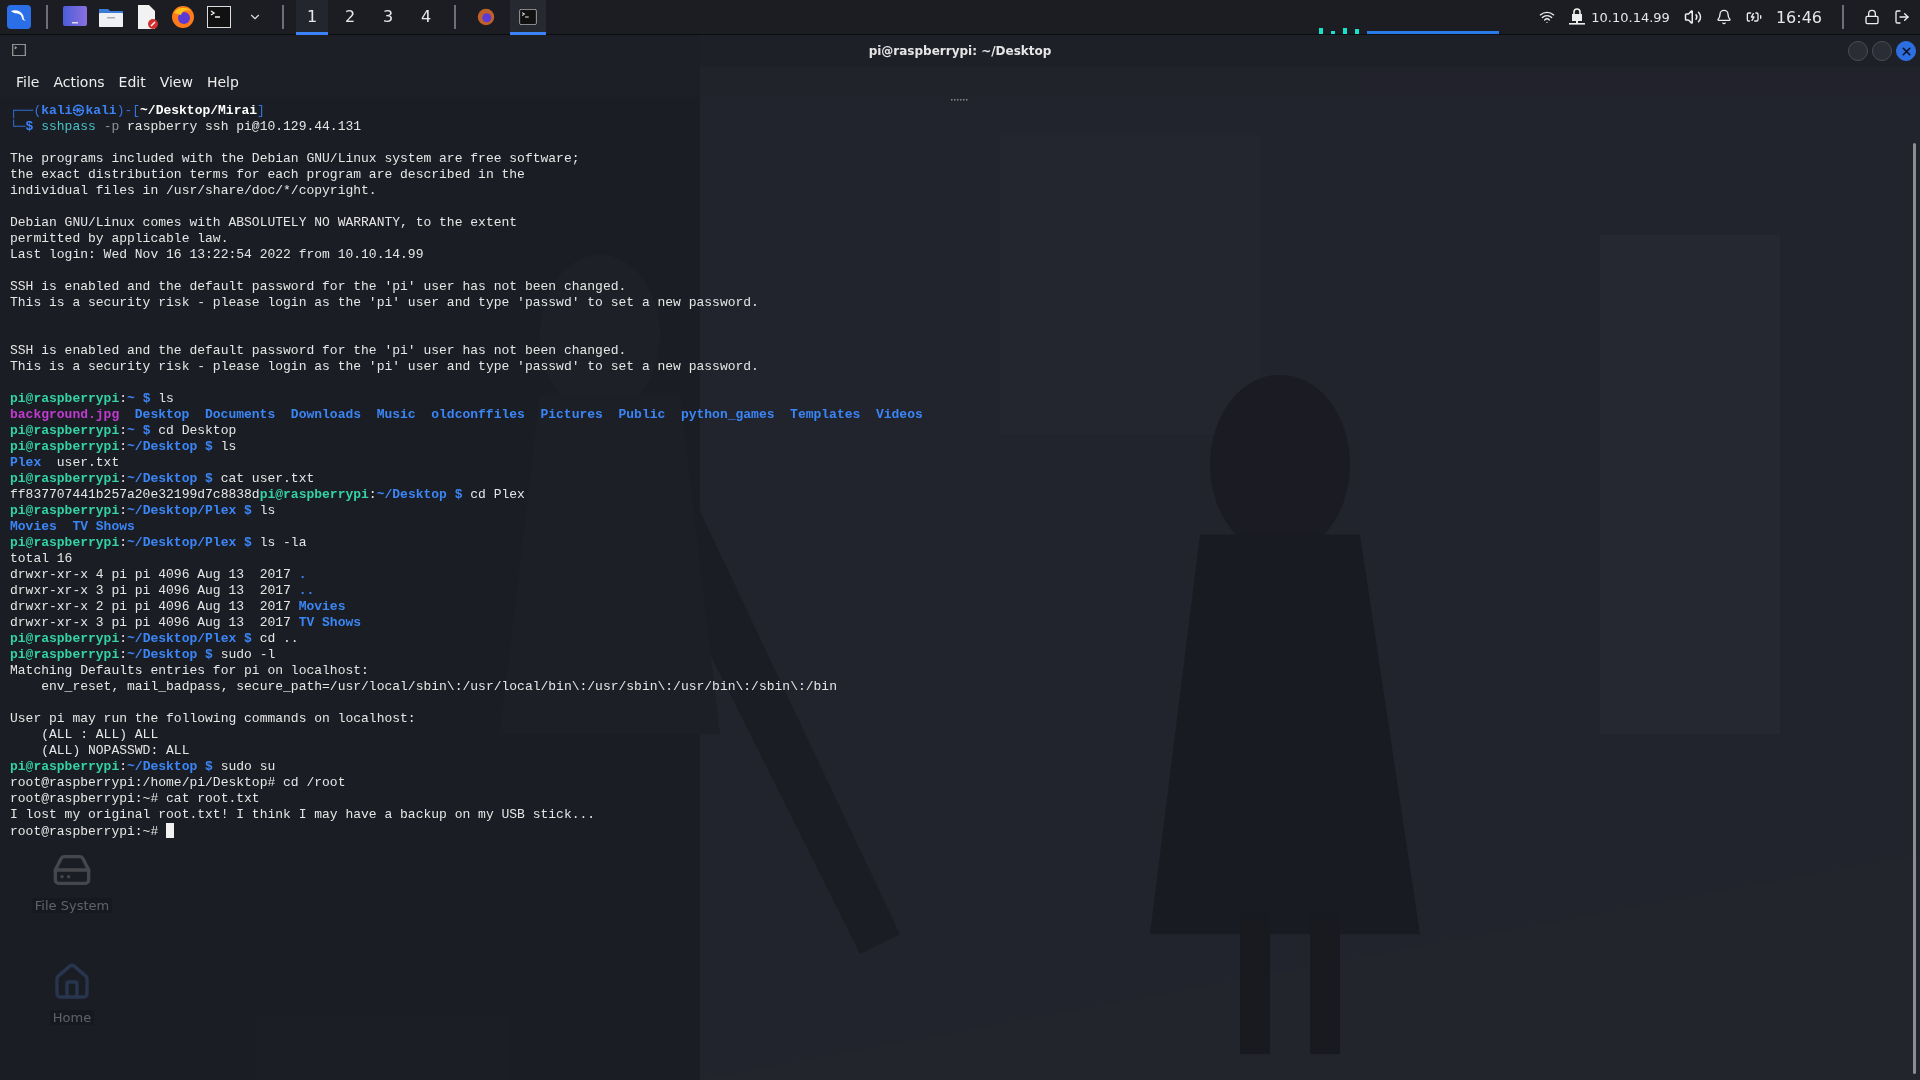 Image resolution: width=1920 pixels, height=1080 pixels. What do you see at coordinates (162, 479) in the screenshot?
I see `terminal-line: pi@raspberrypi:~/Desktop $ cat user.txt` at bounding box center [162, 479].